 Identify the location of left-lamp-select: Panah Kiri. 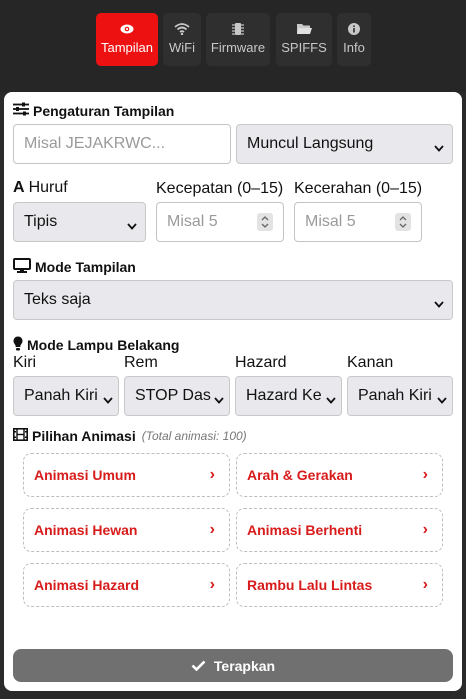
(66, 396).